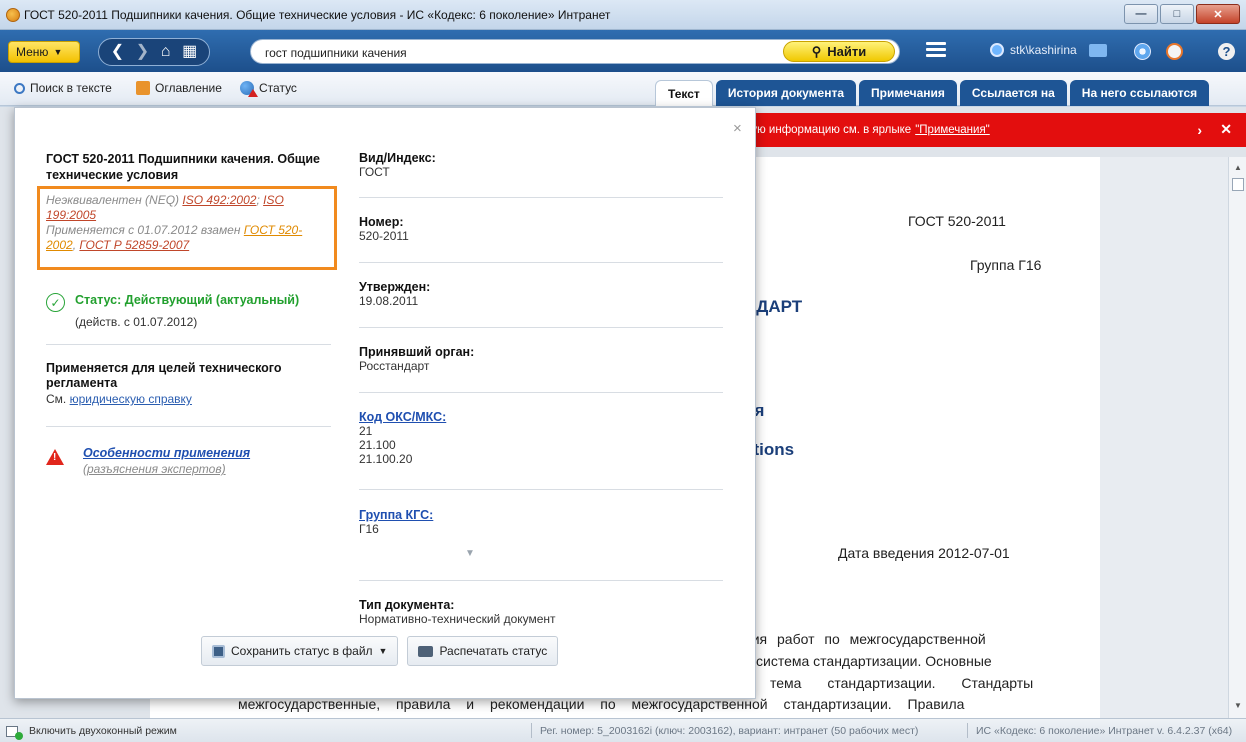 This screenshot has height=742, width=1246. What do you see at coordinates (131, 399) in the screenshot?
I see `legal-reference-link: юридическую справку` at bounding box center [131, 399].